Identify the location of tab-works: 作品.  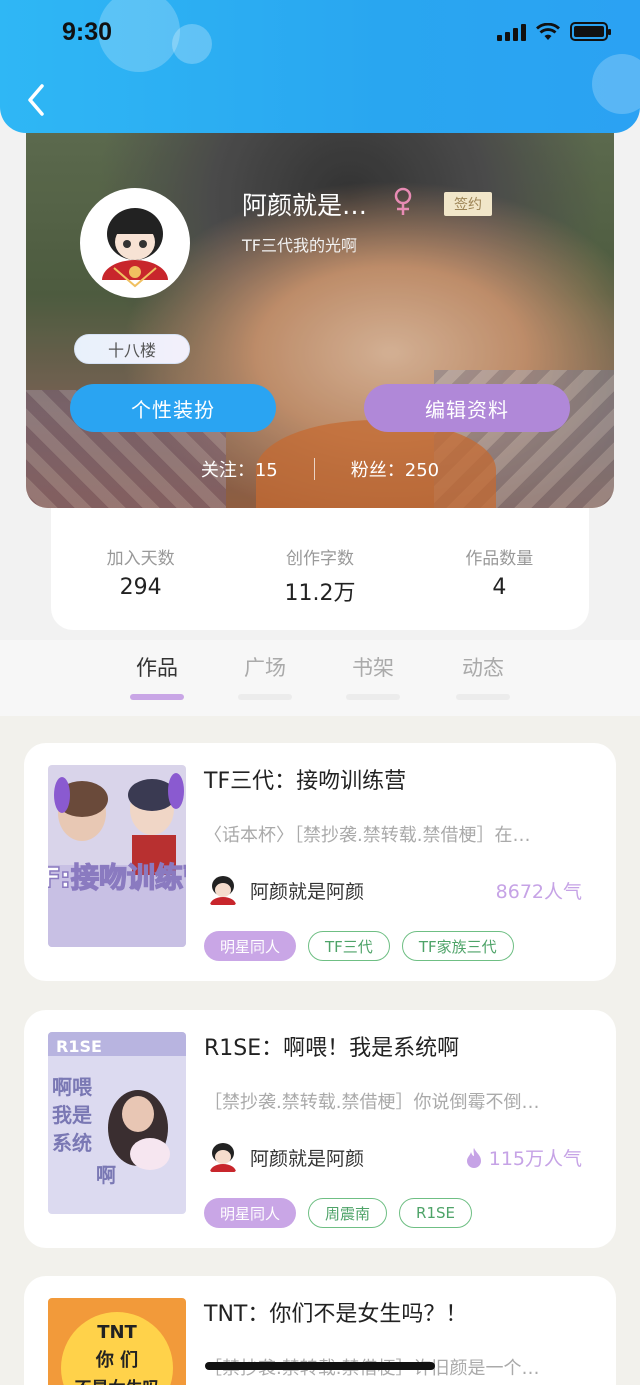
(157, 676).